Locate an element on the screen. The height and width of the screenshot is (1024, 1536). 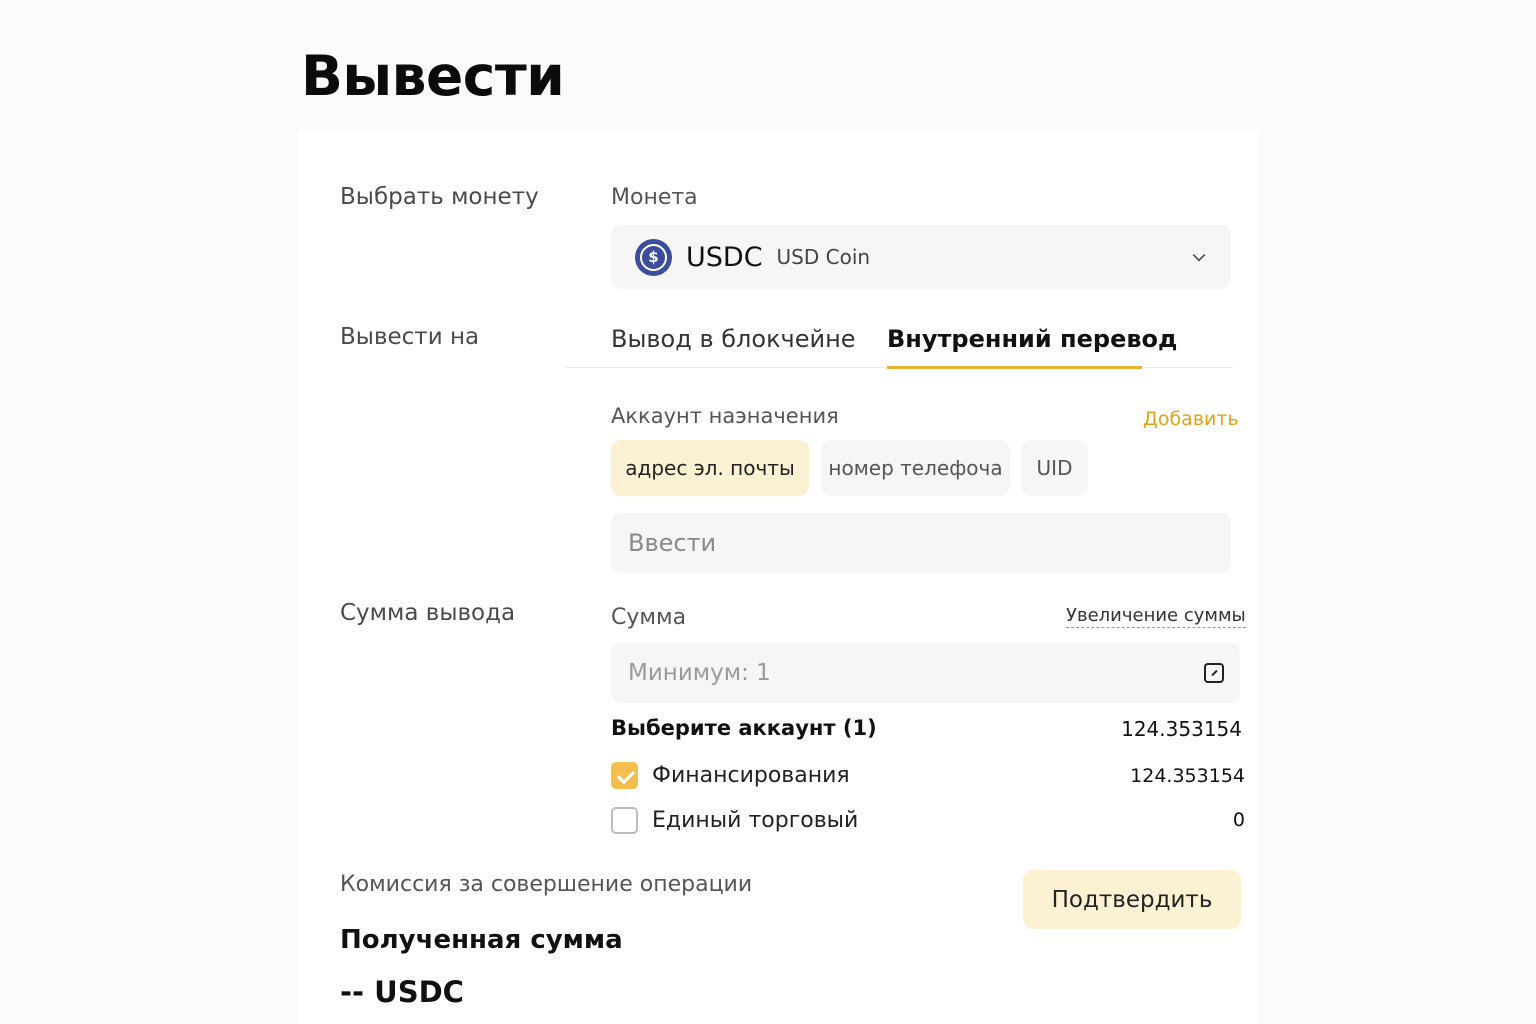
unified-label: Единый торговый is located at coordinates (755, 820).